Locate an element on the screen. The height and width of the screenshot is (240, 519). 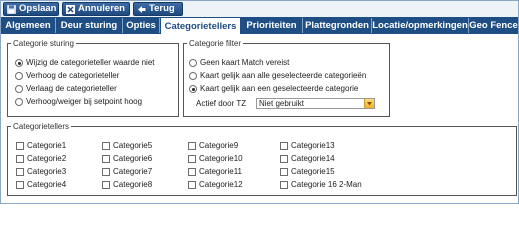
actief-door-tz-select: Niet gebruikt is located at coordinates (315, 103).